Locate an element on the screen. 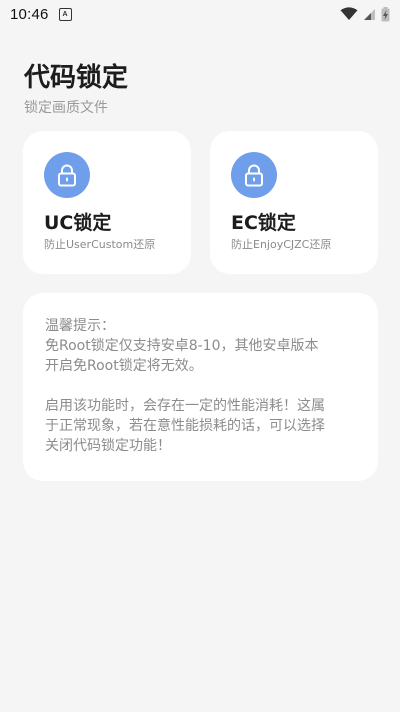  ec-lock-card: EC锁定 防止EnjoyCJZC还原 is located at coordinates (294, 202).